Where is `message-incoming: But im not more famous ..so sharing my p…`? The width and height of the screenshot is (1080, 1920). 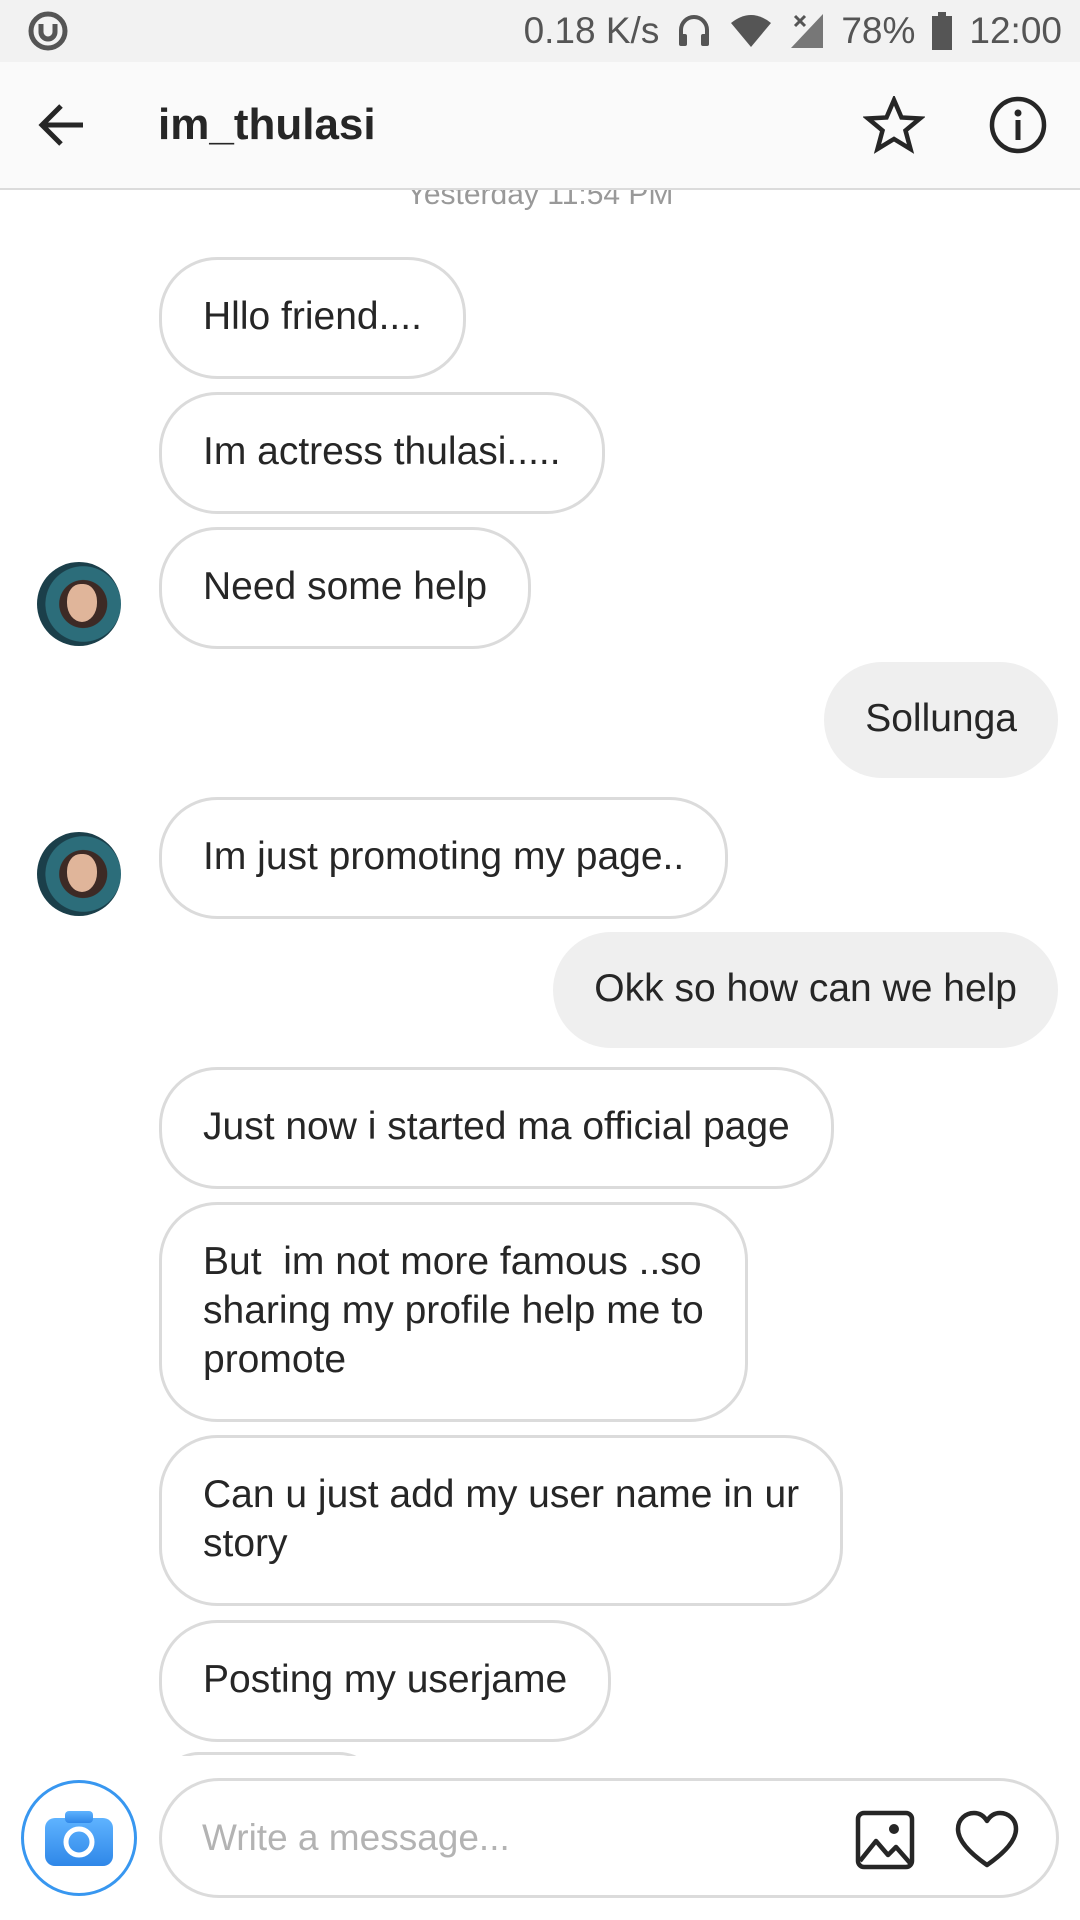
message-incoming: But im not more famous ..so sharing my p… is located at coordinates (453, 1312).